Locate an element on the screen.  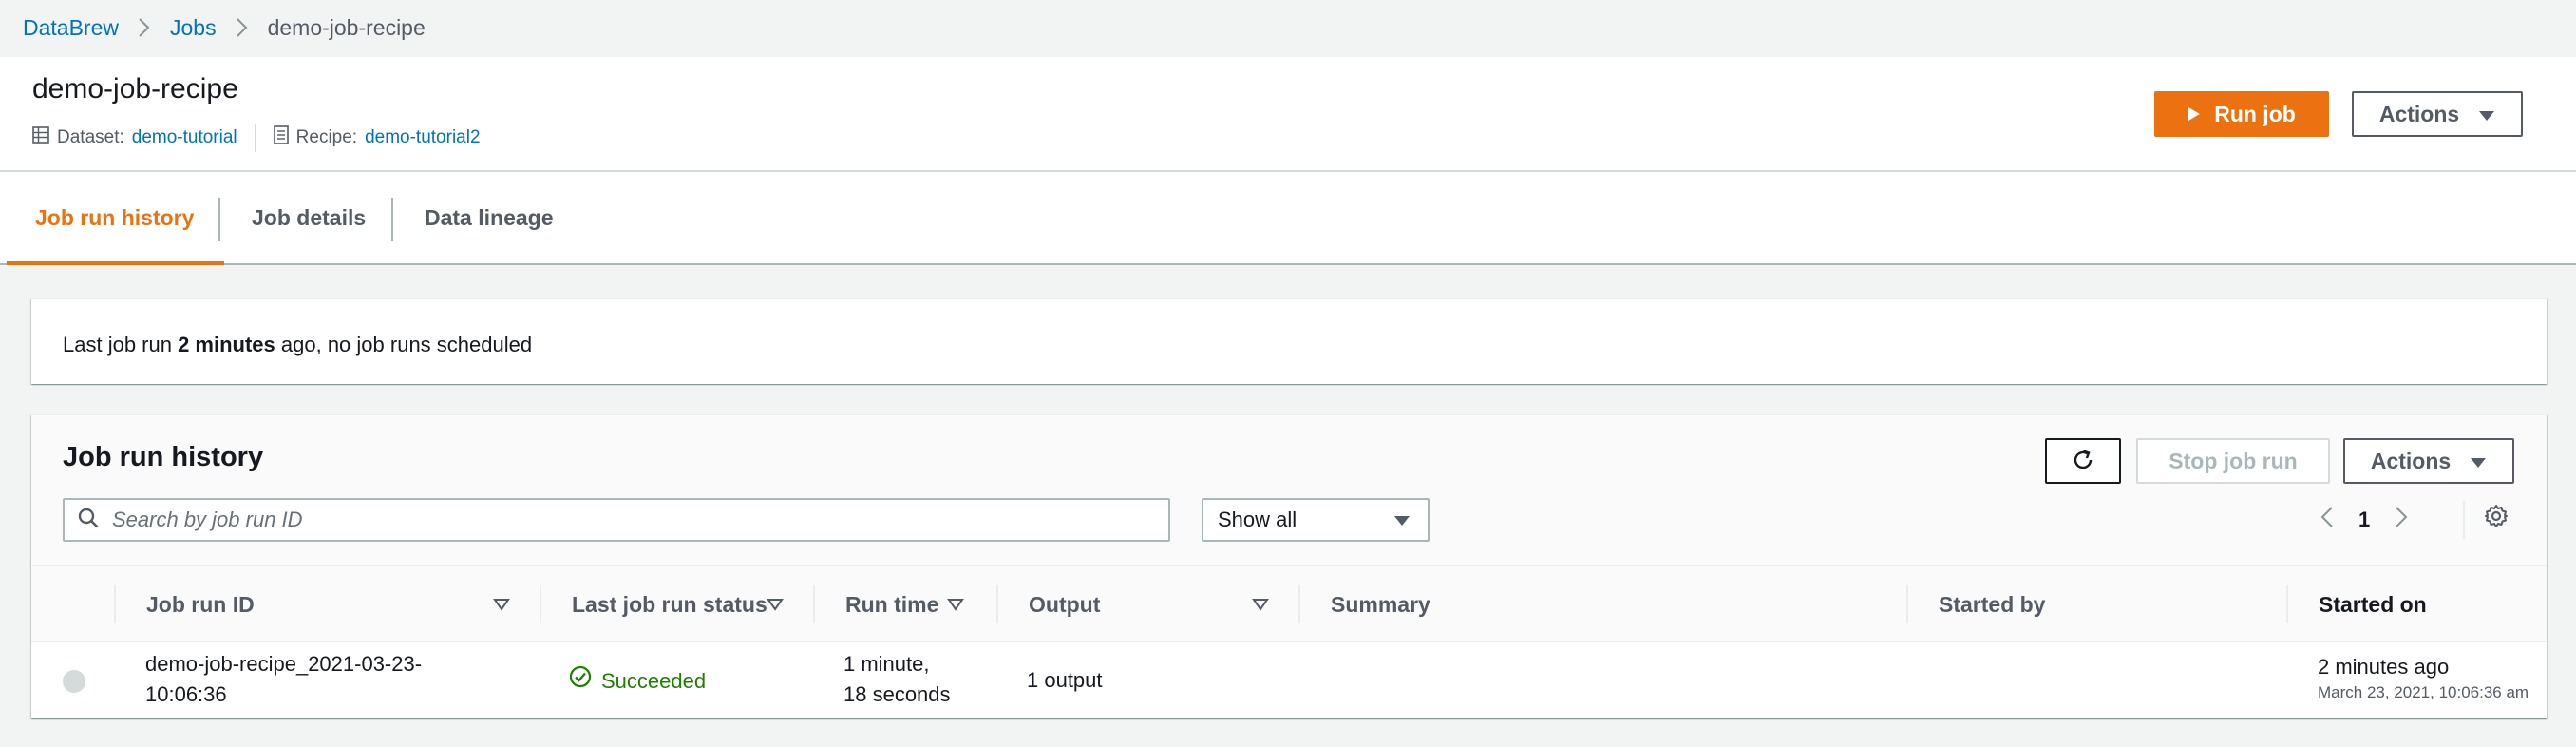
column-header-job-run-id: Job run ID is located at coordinates (200, 604).